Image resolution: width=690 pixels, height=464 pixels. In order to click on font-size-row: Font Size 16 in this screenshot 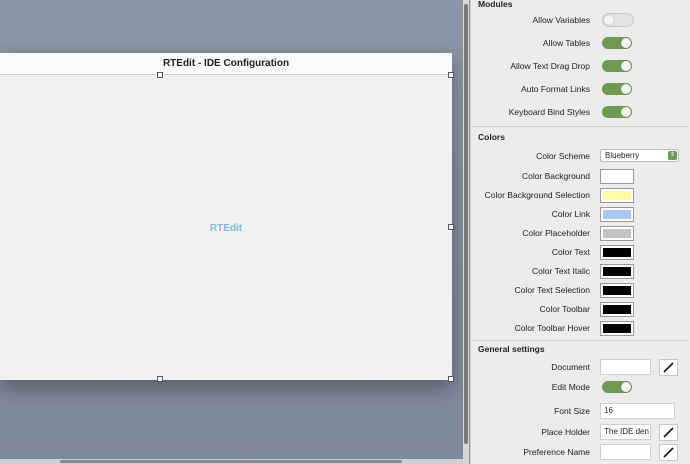, I will do `click(580, 411)`.